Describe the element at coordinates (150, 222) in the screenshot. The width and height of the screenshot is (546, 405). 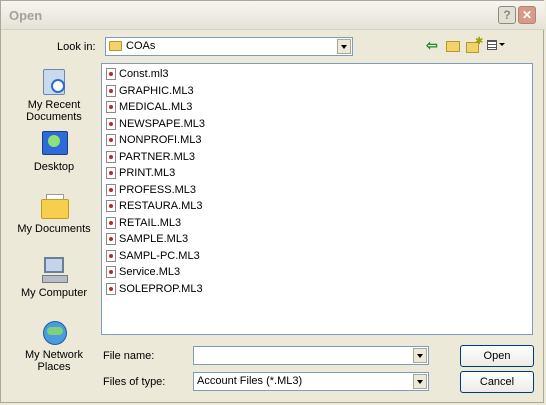
I see `file-name: RETAIL.ML3` at that location.